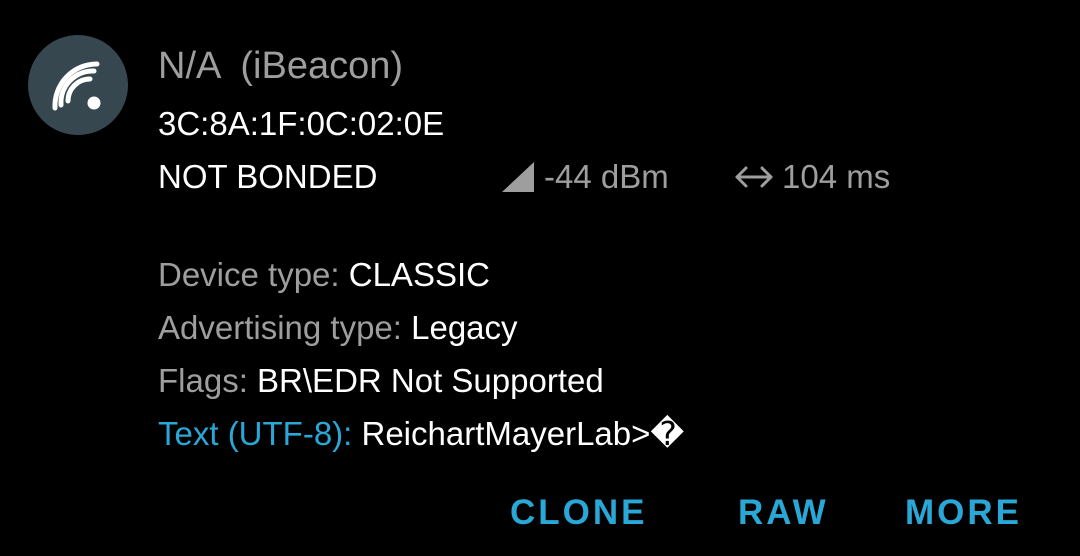 Image resolution: width=1080 pixels, height=556 pixels. I want to click on beacon-type: (iBeacon), so click(322, 66).